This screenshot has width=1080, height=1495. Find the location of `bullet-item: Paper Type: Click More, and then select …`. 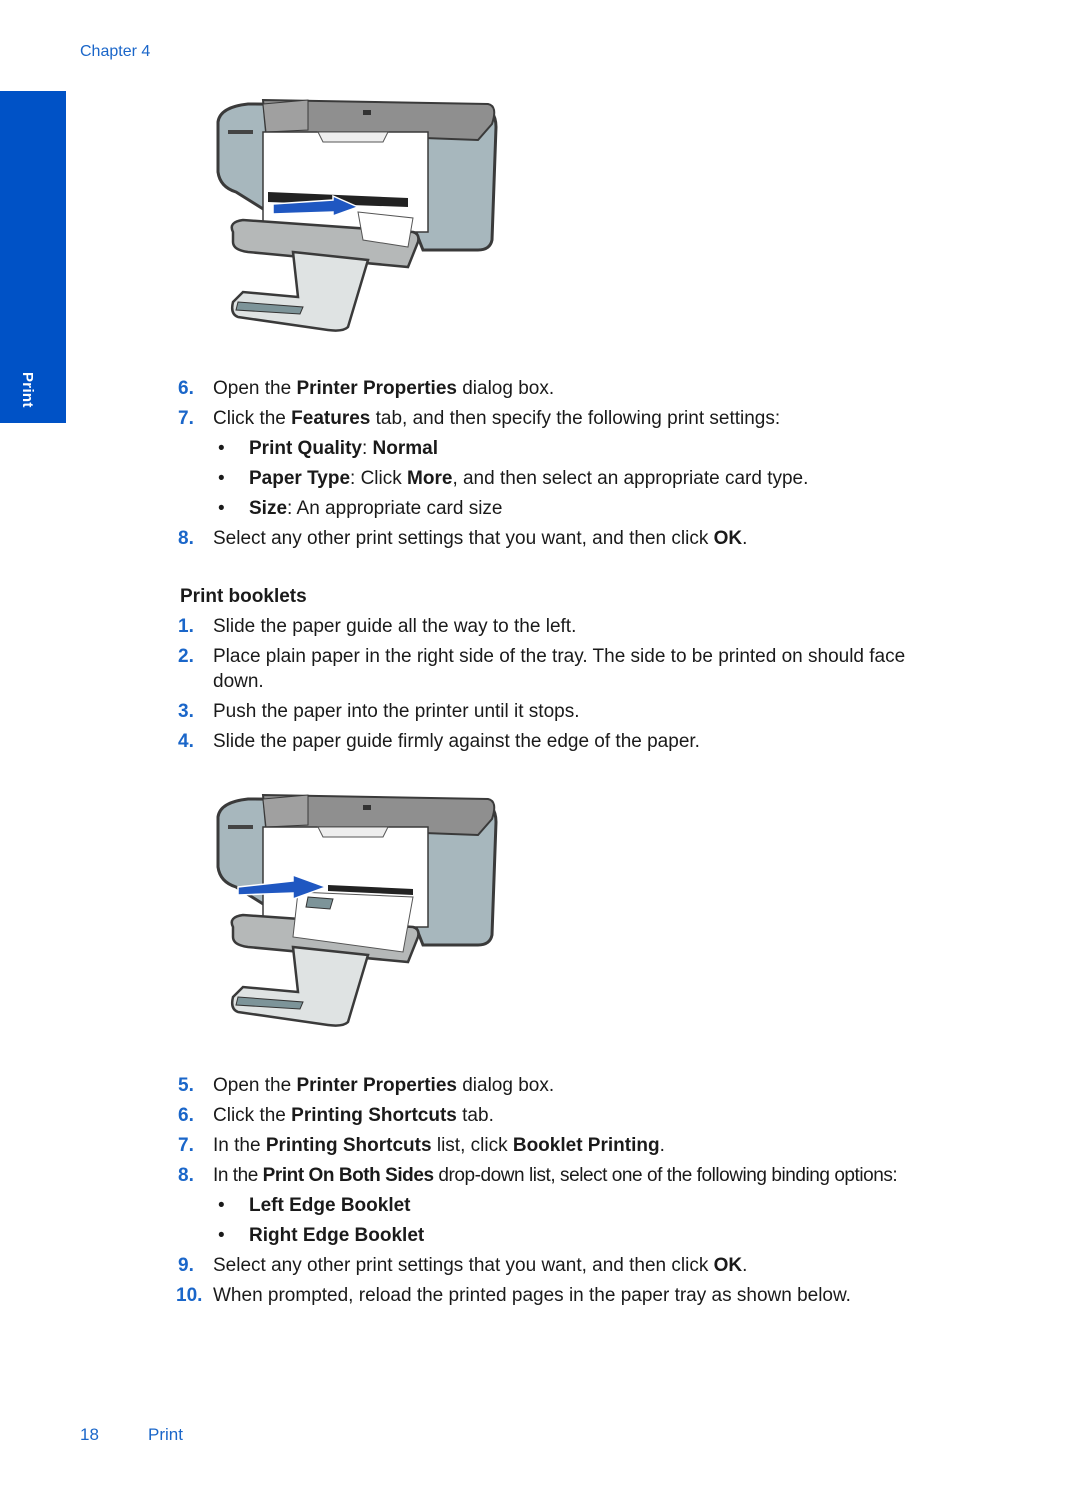

bullet-item: Paper Type: Click More, and then select … is located at coordinates (529, 478).